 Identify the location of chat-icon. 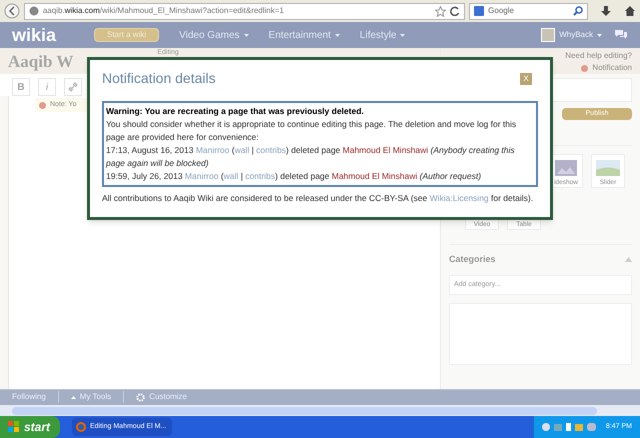
(621, 35).